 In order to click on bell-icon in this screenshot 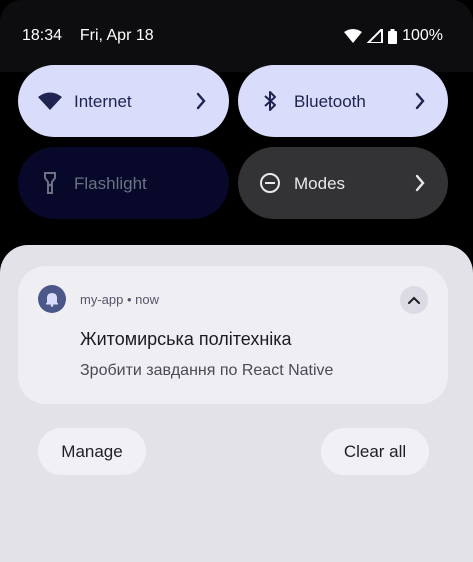, I will do `click(52, 300)`.